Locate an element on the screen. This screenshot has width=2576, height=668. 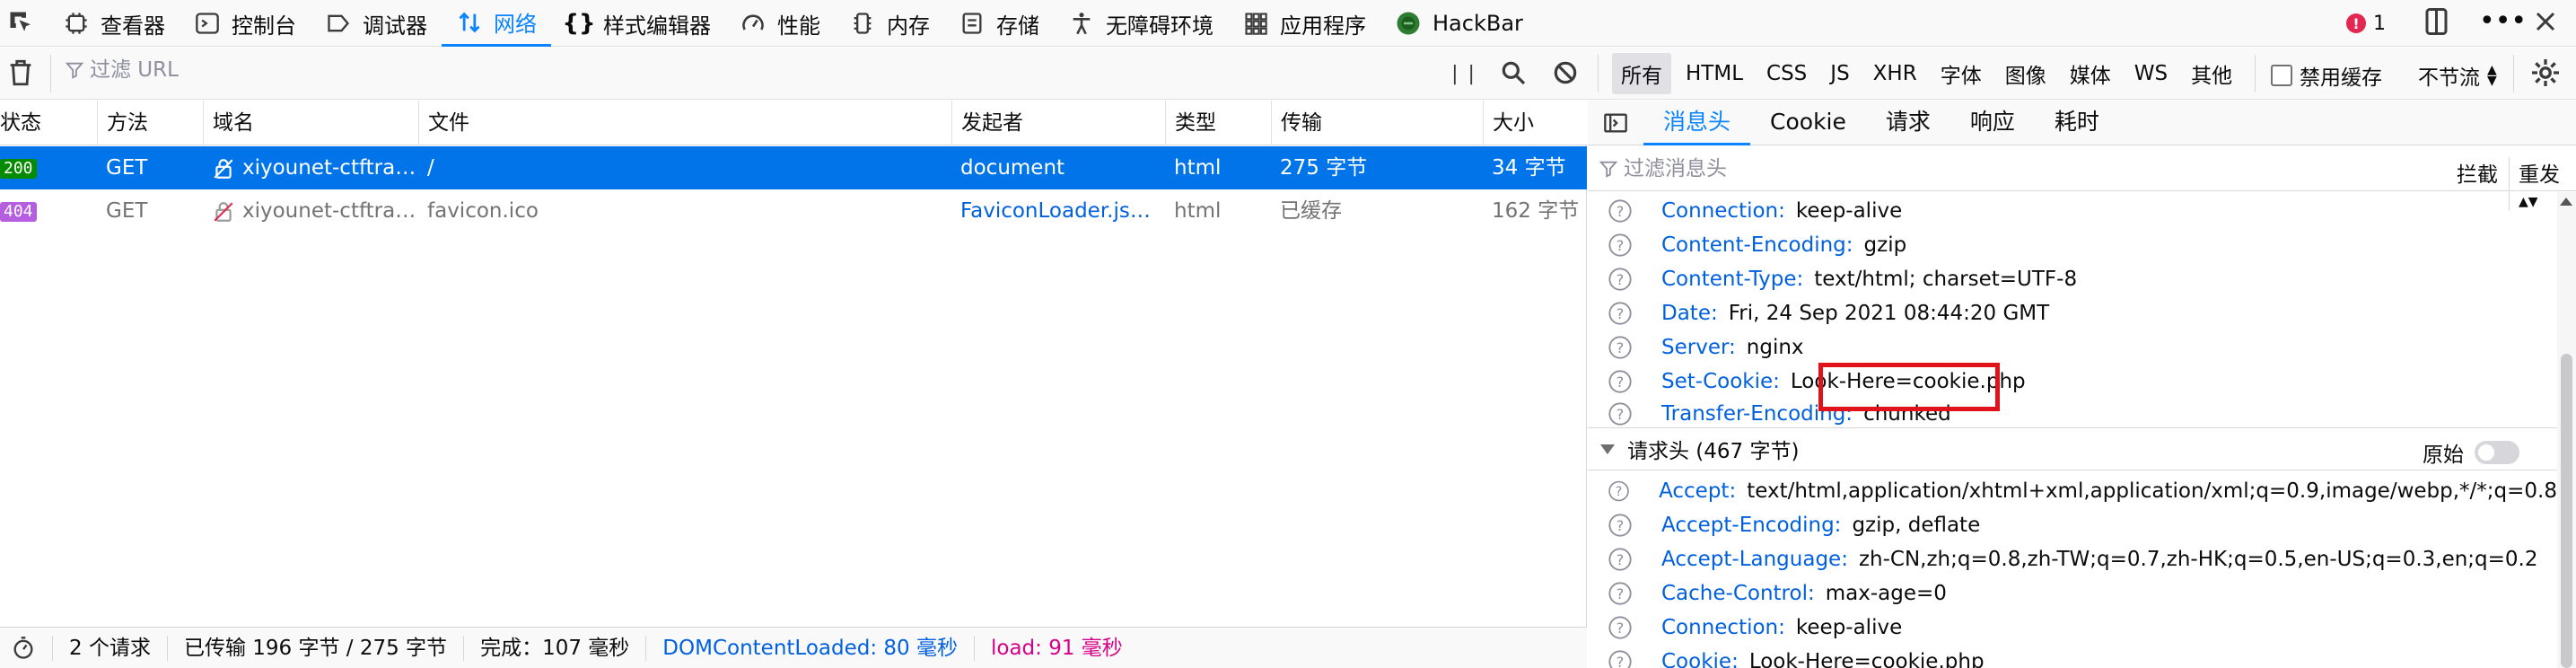
col-domain: 域名 is located at coordinates (310, 123).